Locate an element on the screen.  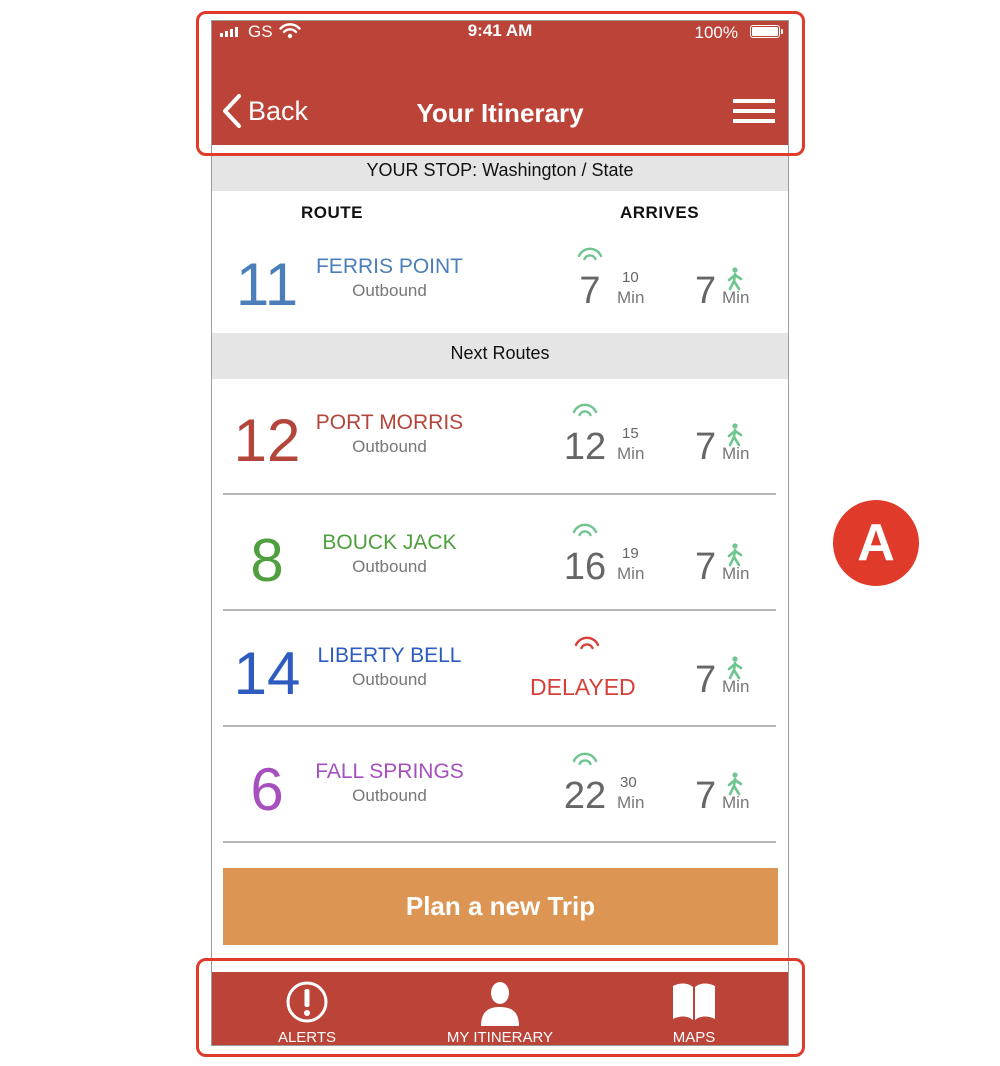
tabbar-callout-outline is located at coordinates (500, 1007).